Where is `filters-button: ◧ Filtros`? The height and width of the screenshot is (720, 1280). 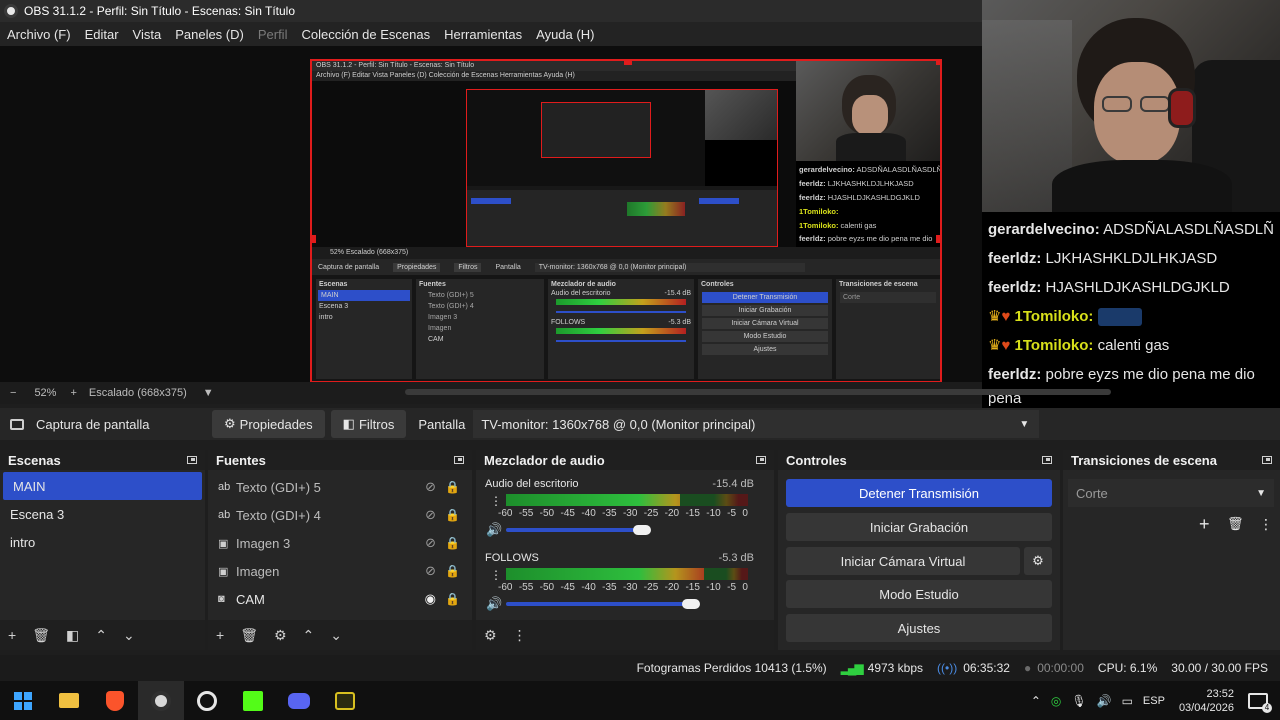 filters-button: ◧ Filtros is located at coordinates (368, 424).